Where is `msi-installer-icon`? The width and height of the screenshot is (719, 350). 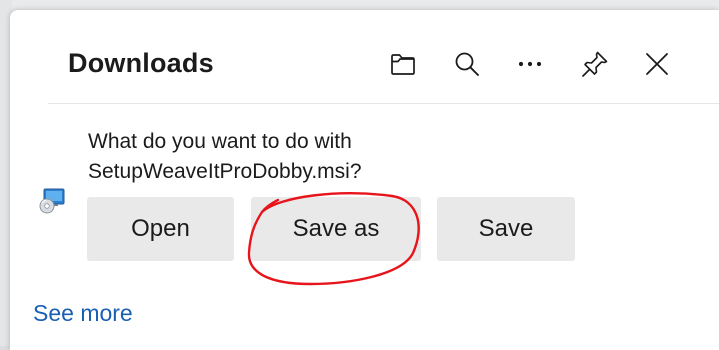 msi-installer-icon is located at coordinates (52, 201).